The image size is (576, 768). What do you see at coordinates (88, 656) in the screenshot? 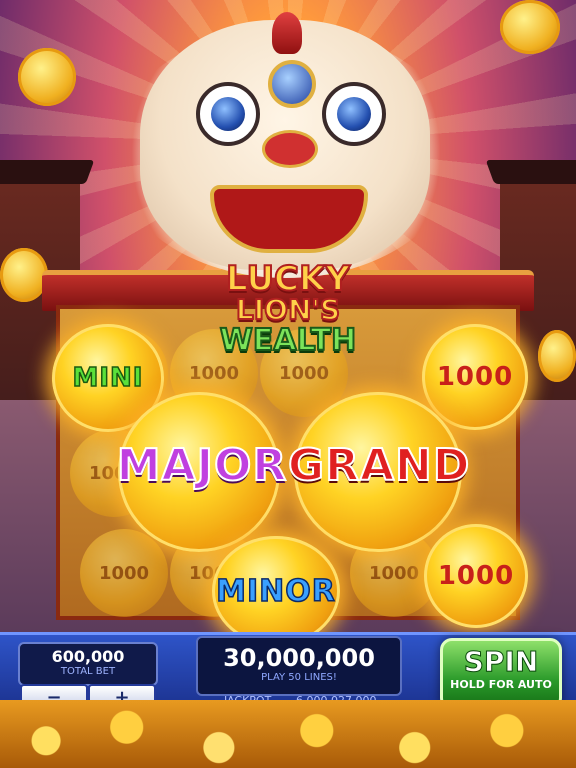
I see `total-bet-value: 600,000` at bounding box center [88, 656].